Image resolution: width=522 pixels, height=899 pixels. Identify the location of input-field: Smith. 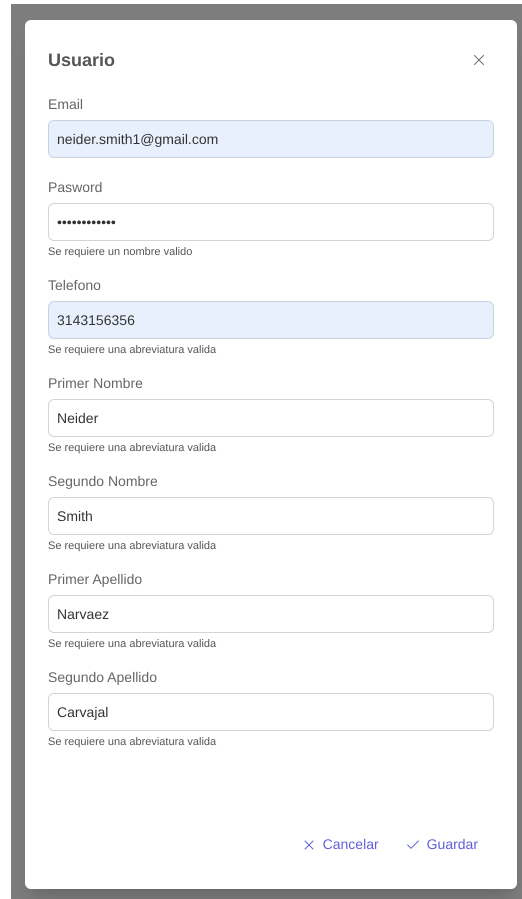
(271, 516).